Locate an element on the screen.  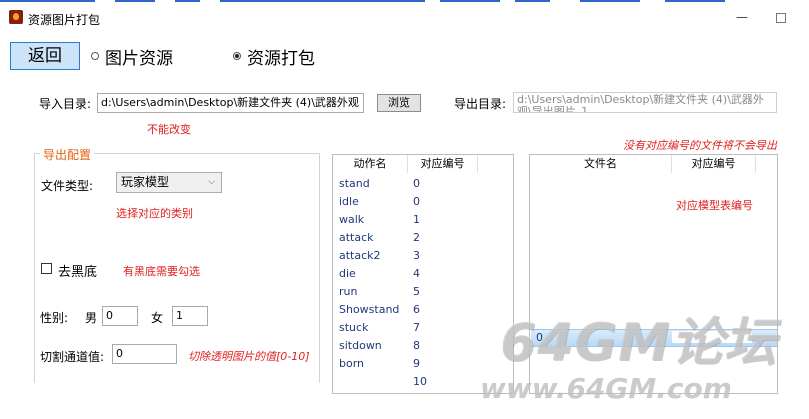
import-dir-label: 导入目录: is located at coordinates (65, 104).